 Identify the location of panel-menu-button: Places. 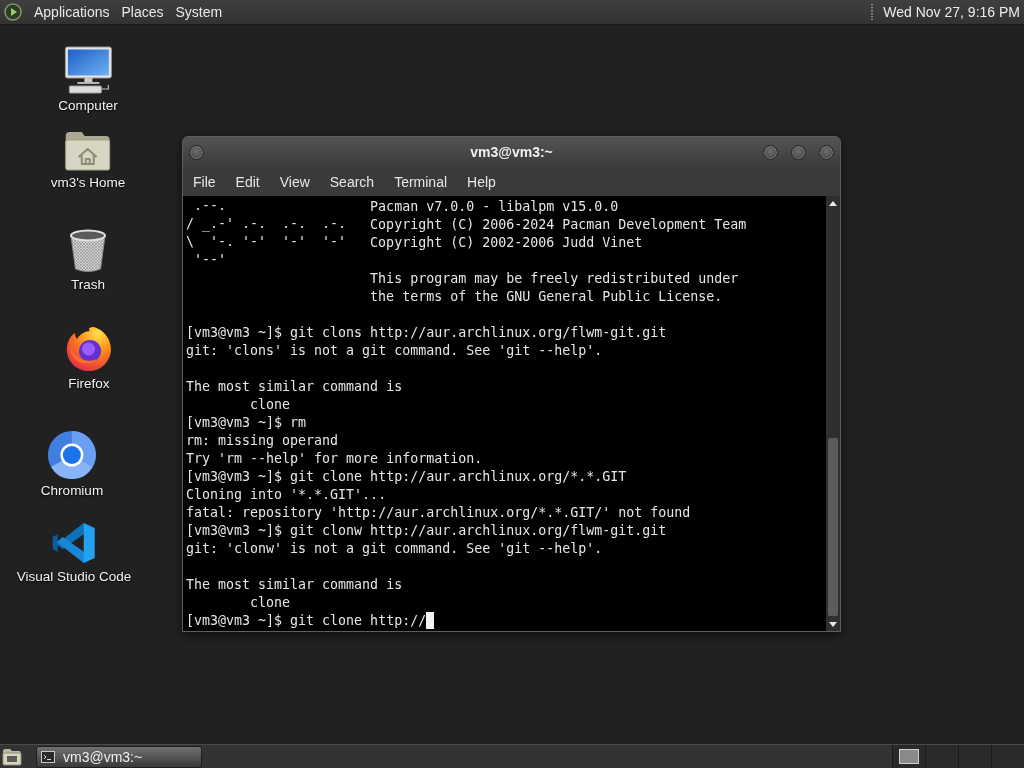
(142, 12).